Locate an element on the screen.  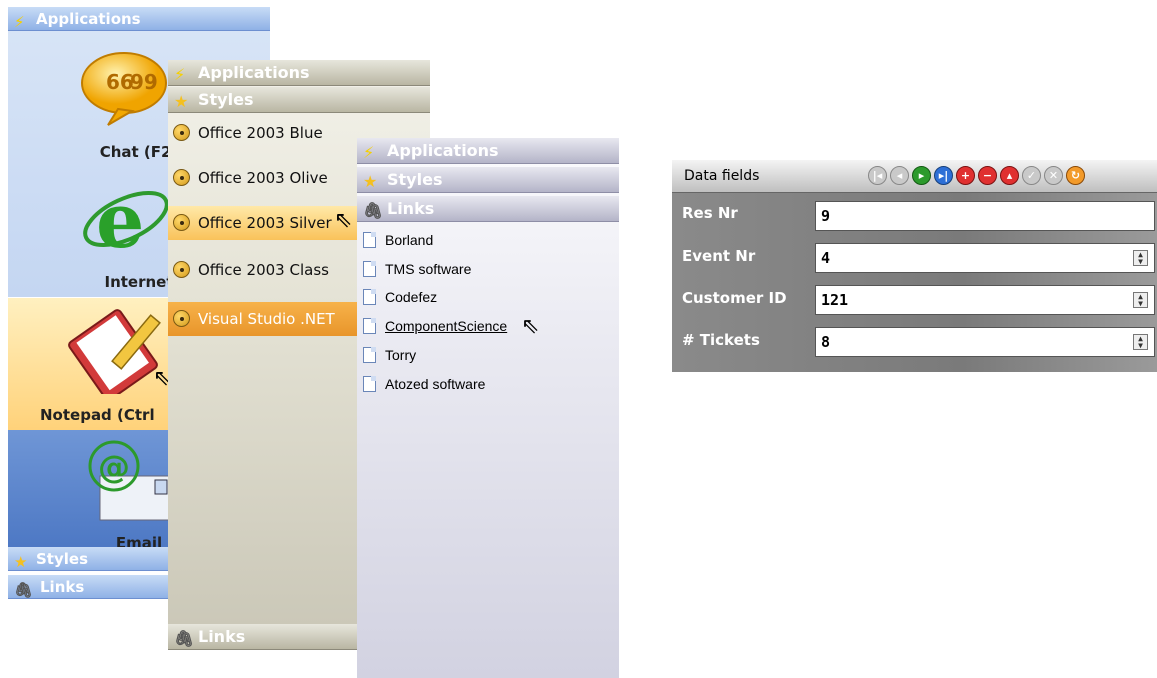
email-icon: @ is located at coordinates (130, 480).